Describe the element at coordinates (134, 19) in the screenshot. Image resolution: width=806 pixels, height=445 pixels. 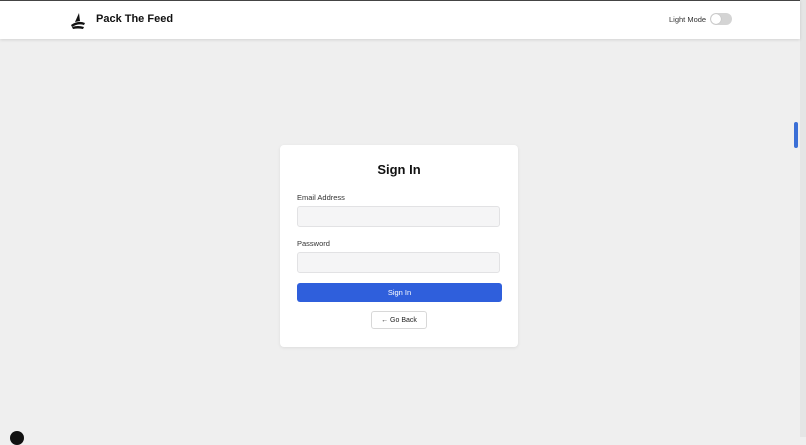
I see `brand-name: Pack The Feed` at that location.